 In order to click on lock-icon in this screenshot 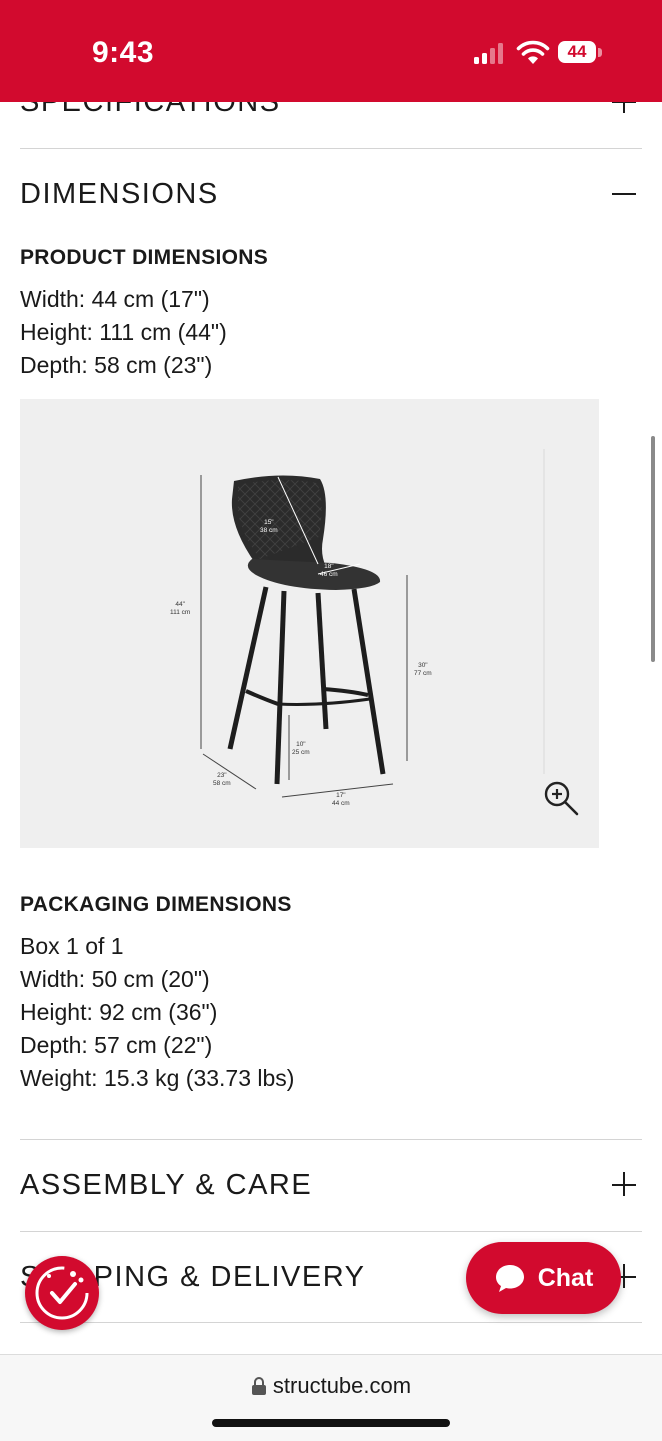, I will do `click(258, 1386)`.